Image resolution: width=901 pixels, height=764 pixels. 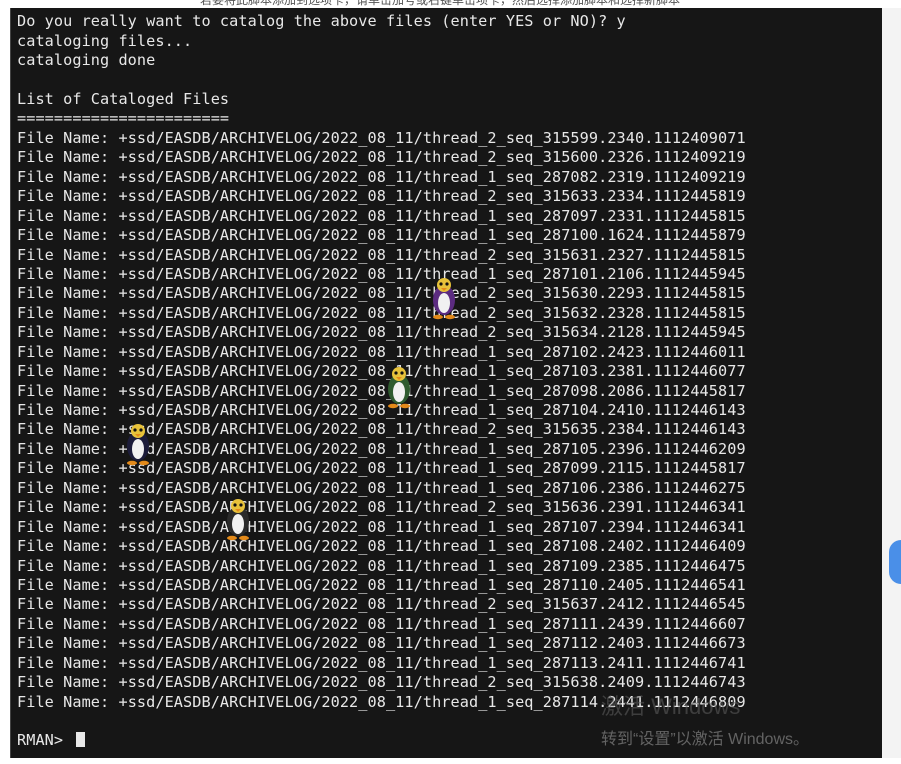 What do you see at coordinates (123, 99) in the screenshot?
I see `list-title: List of Cataloged Files` at bounding box center [123, 99].